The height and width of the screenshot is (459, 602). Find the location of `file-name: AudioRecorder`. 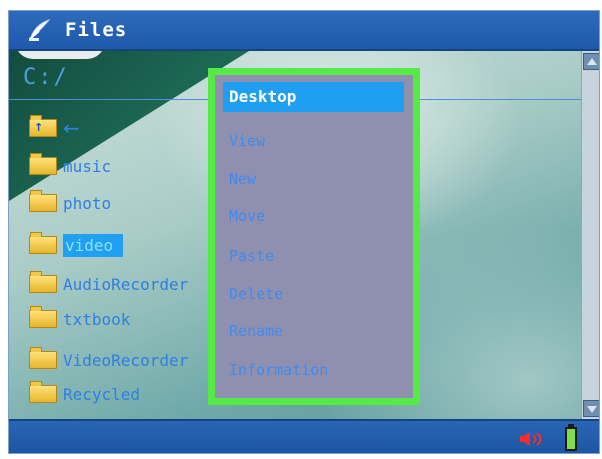

file-name: AudioRecorder is located at coordinates (126, 284).